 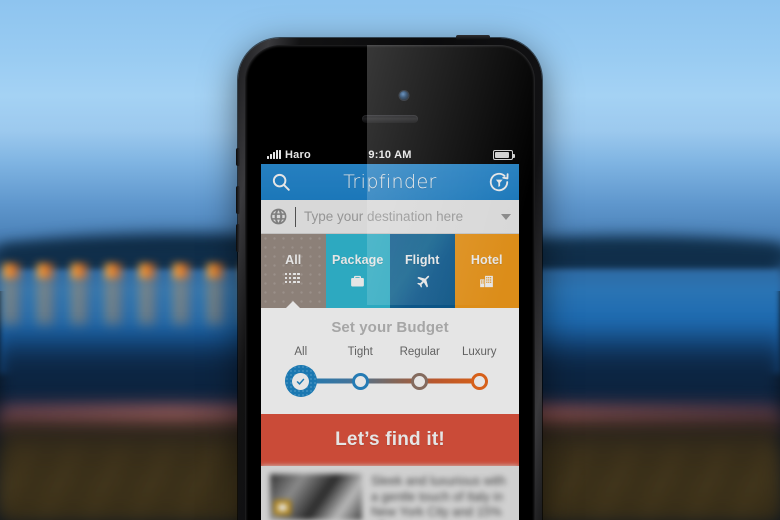 What do you see at coordinates (238, 157) in the screenshot?
I see `mute-switch` at bounding box center [238, 157].